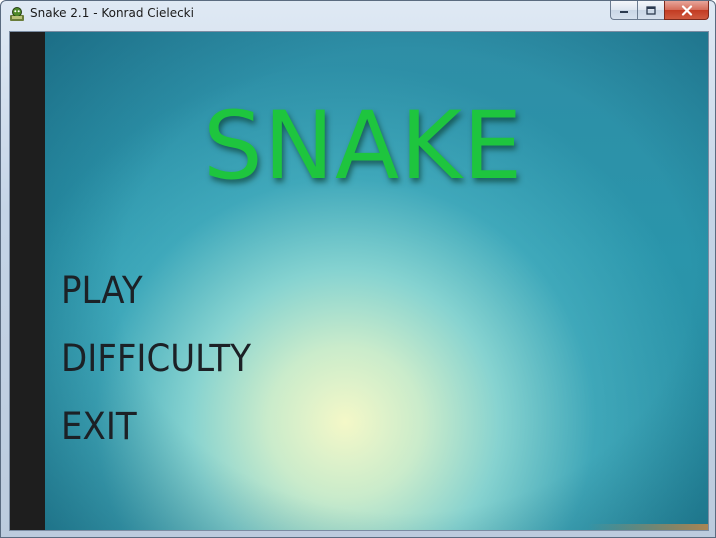 Image resolution: width=716 pixels, height=538 pixels. I want to click on corner-glow, so click(648, 527).